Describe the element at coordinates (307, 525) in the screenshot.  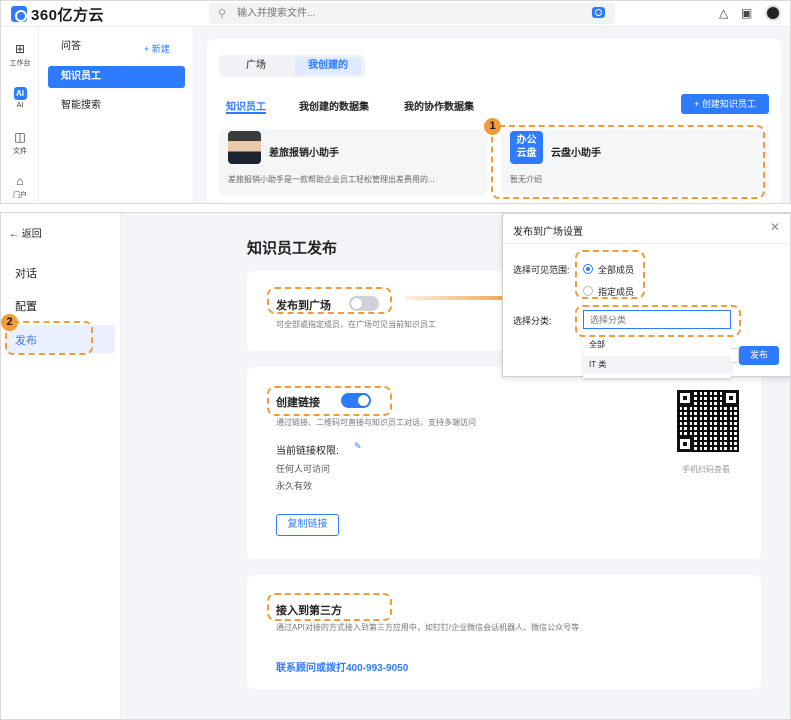
I see `copy-link-button: 复制链接` at that location.